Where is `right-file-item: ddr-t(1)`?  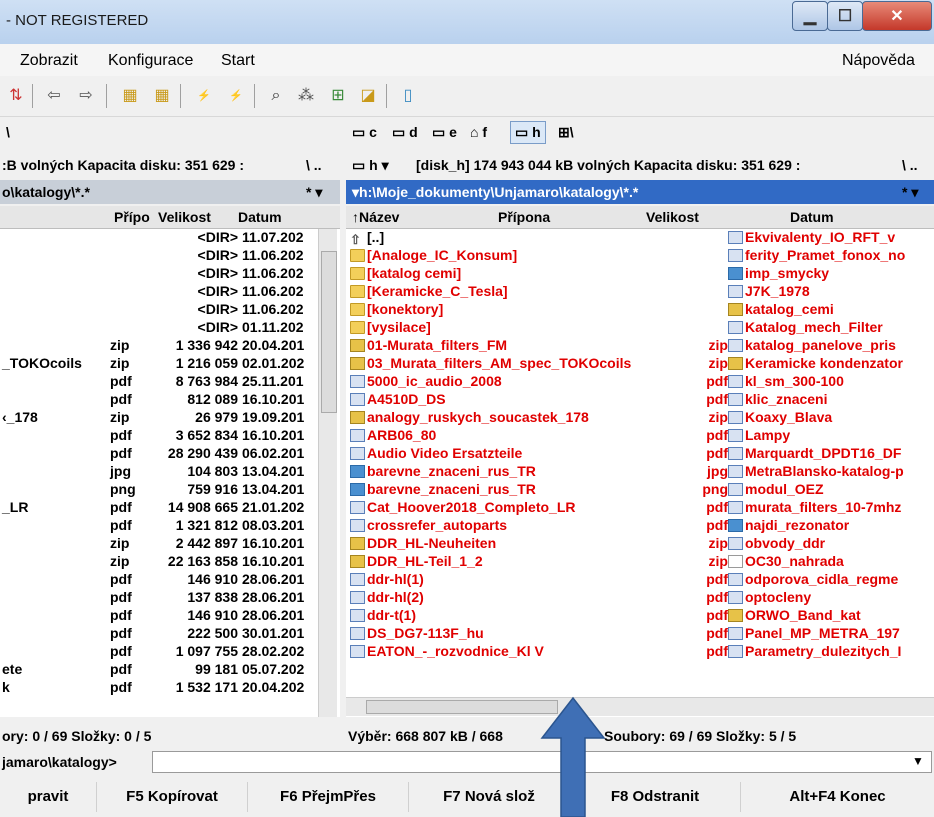
right-file-item: ddr-t(1) is located at coordinates (383, 615).